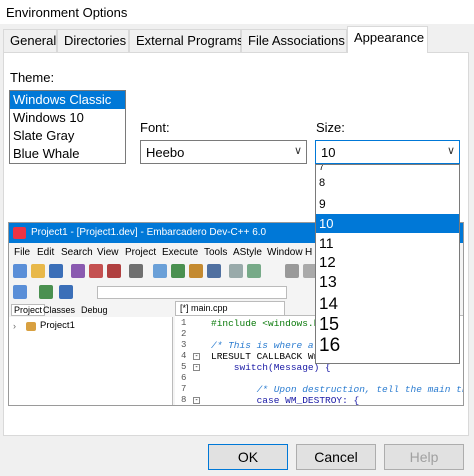 The image size is (474, 476). I want to click on rebuild-icon, so click(214, 271).